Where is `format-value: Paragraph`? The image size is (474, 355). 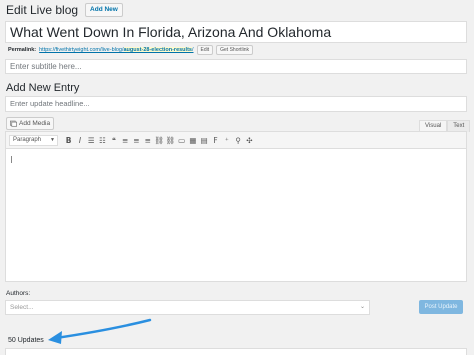 format-value: Paragraph is located at coordinates (27, 139).